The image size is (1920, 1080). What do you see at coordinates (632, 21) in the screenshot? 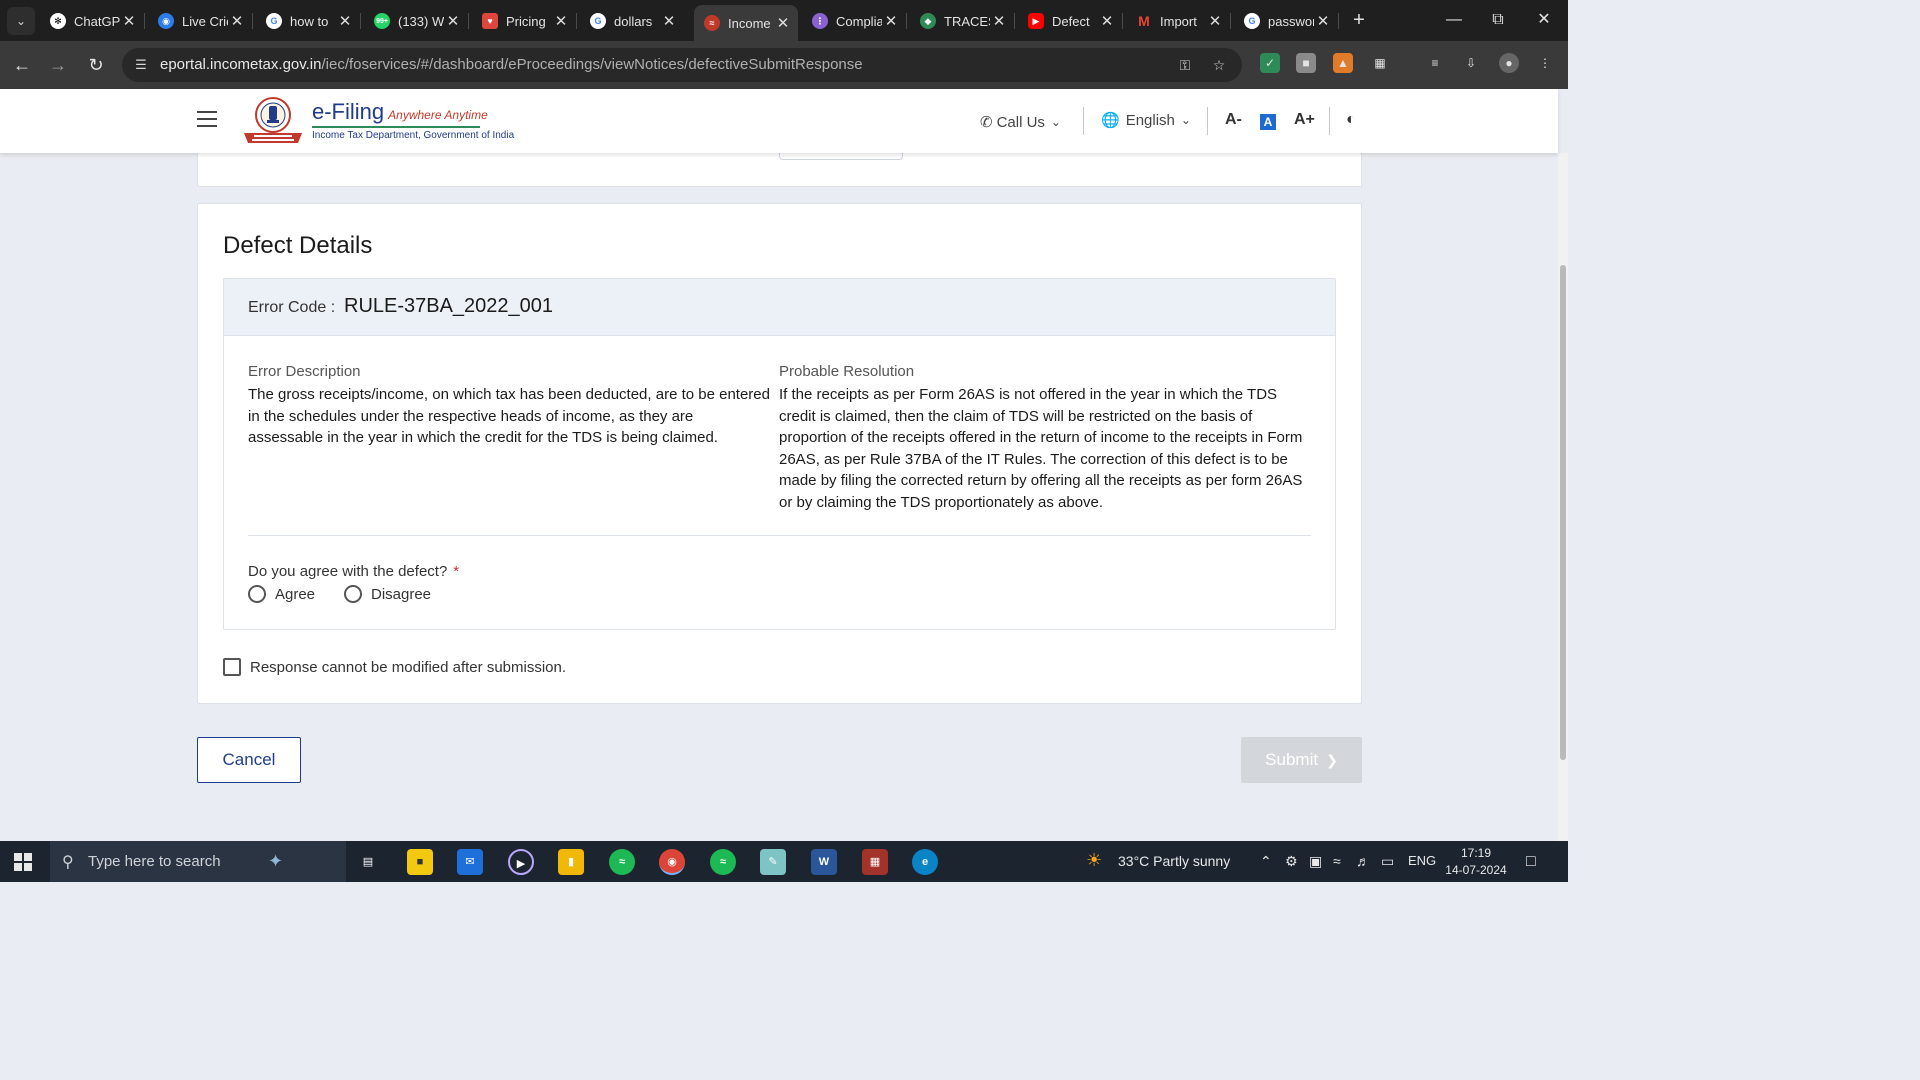
I see `browser-tab: G dollars ✕` at bounding box center [632, 21].